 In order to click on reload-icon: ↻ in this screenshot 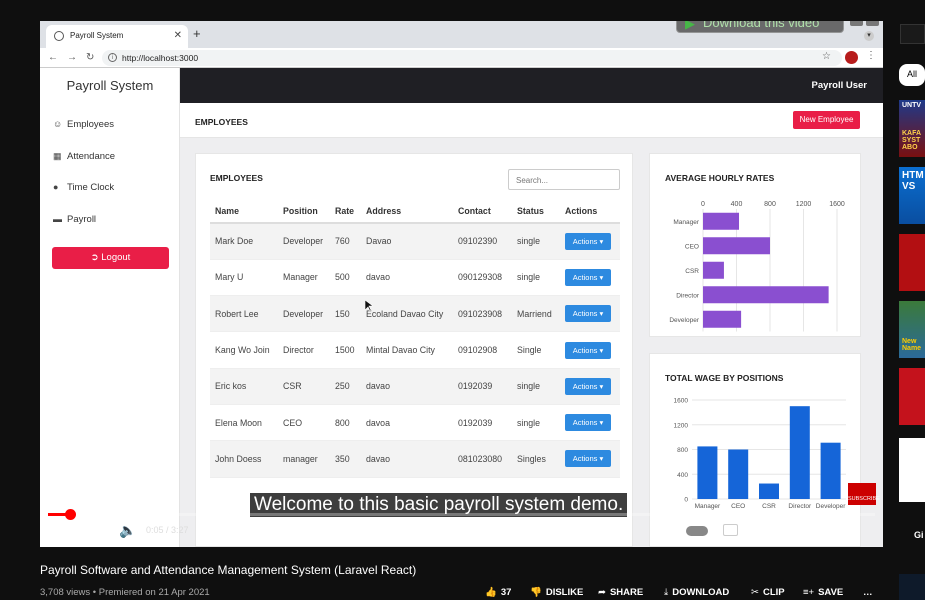, I will do `click(90, 57)`.